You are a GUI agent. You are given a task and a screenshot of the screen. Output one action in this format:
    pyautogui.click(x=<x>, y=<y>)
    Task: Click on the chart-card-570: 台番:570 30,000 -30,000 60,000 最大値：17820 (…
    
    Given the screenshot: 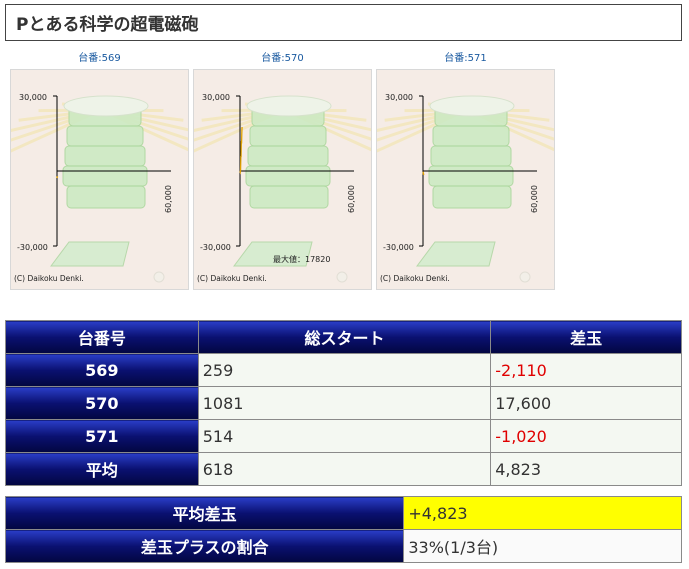 What is the action you would take?
    pyautogui.click(x=282, y=171)
    